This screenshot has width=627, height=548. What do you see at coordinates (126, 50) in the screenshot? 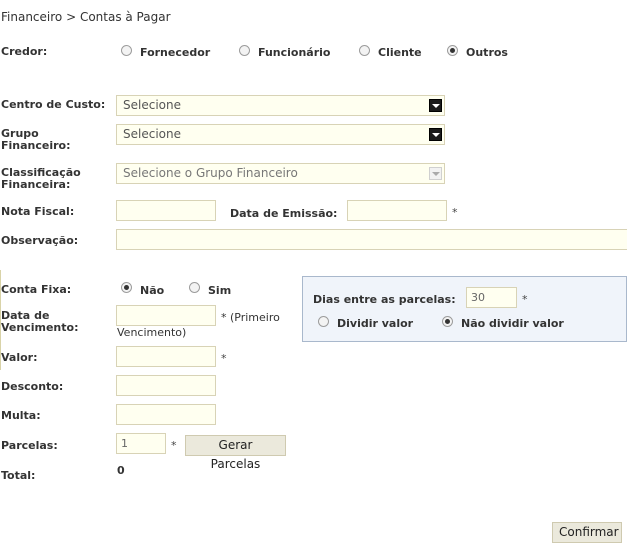
I see `radio-fornecedor` at bounding box center [126, 50].